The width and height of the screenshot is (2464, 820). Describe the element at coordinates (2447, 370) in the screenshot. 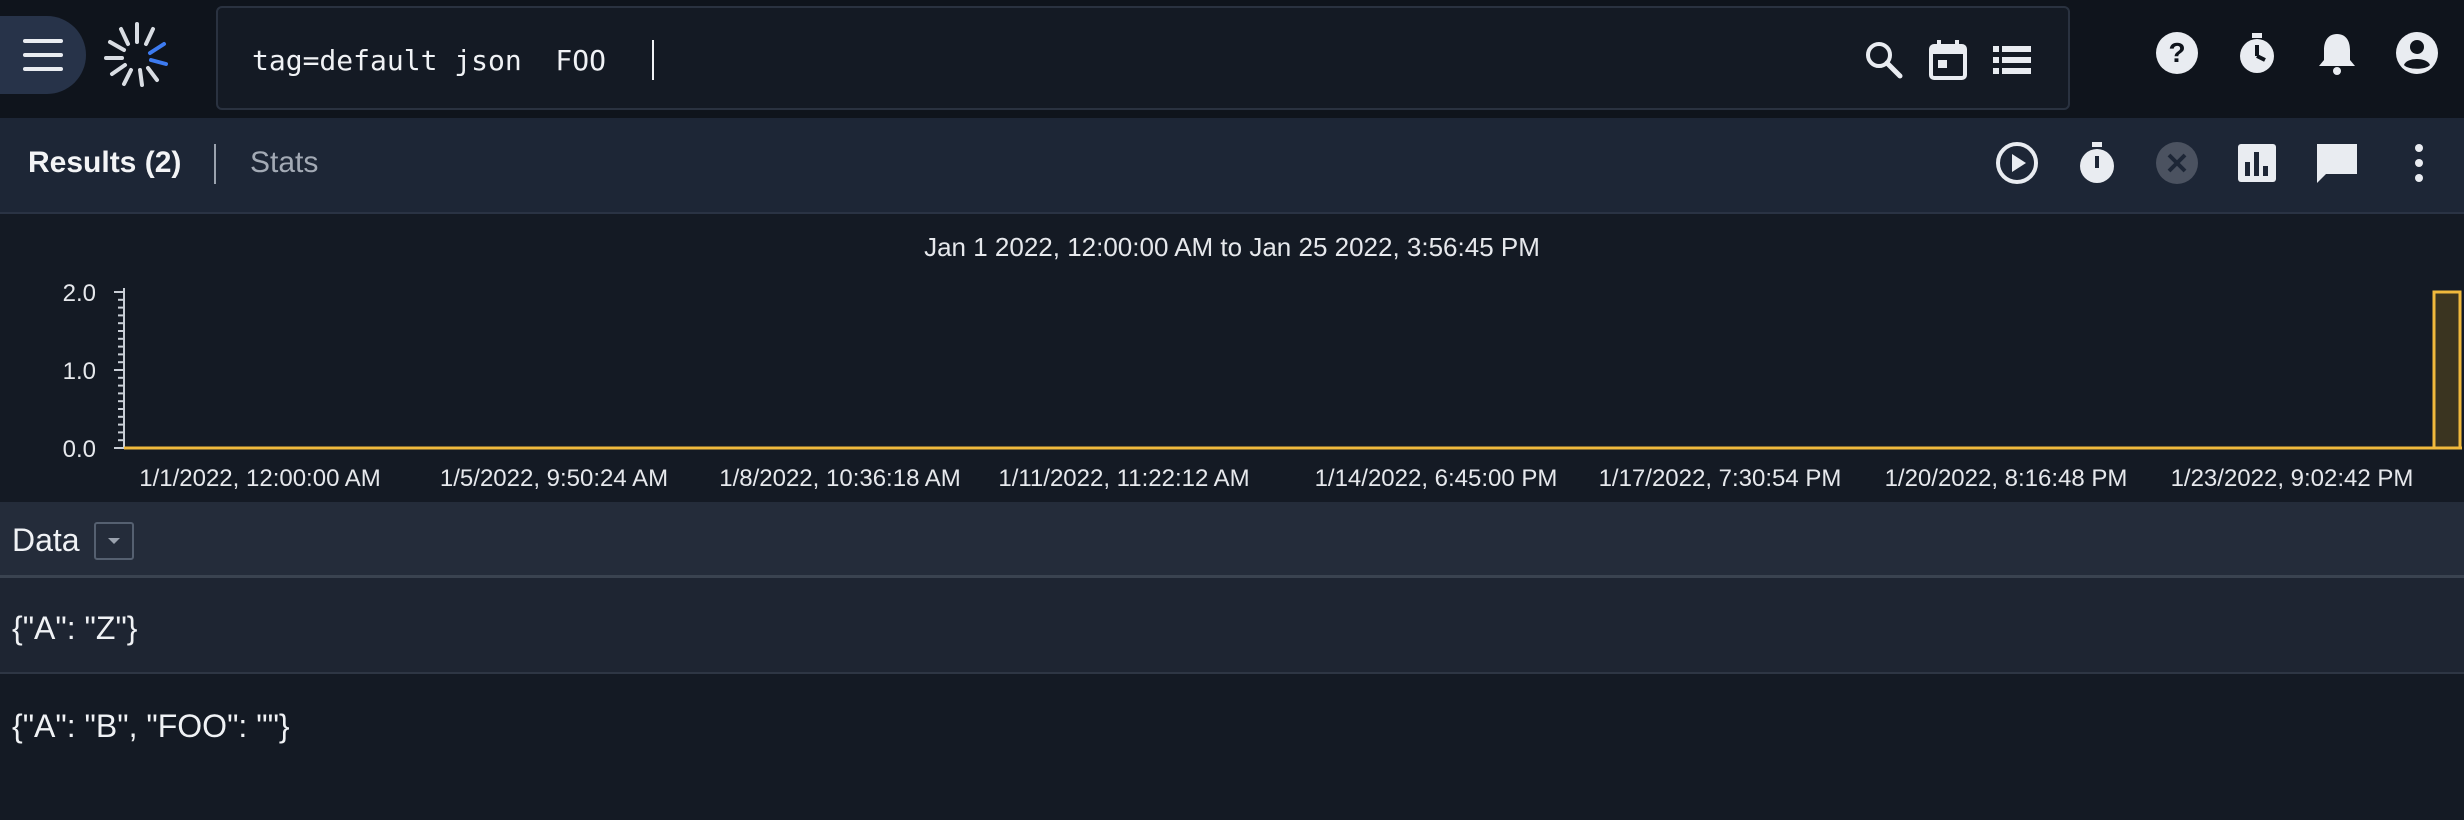

I see `histogram-bar` at that location.